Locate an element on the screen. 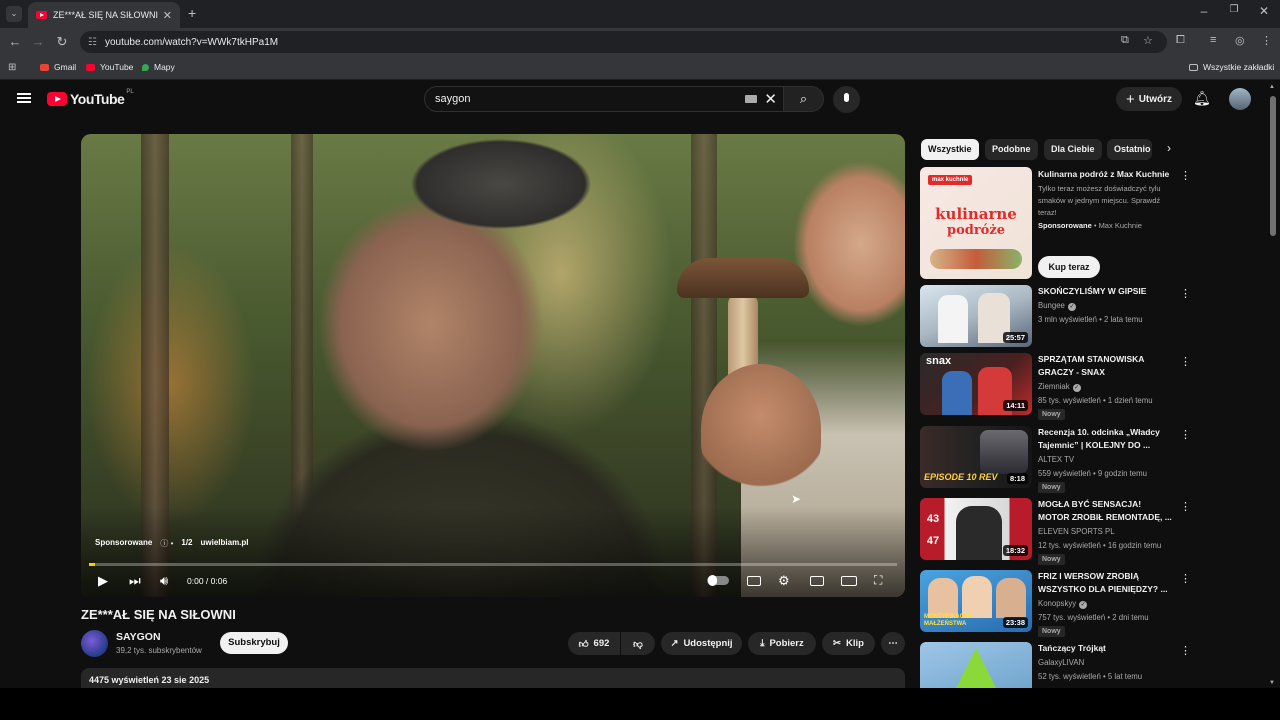 This screenshot has width=1280, height=720. clear-search-icon: ✕ is located at coordinates (770, 99).